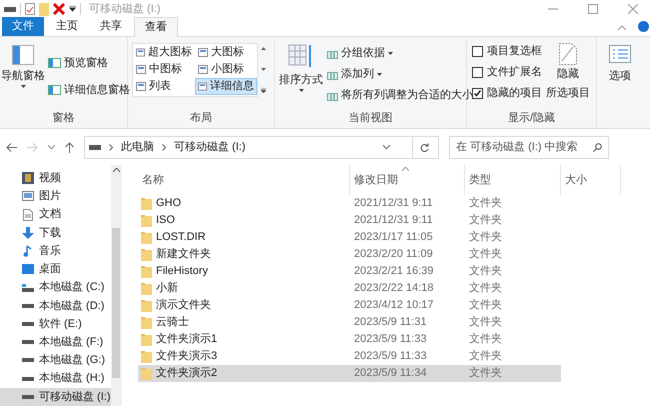 The width and height of the screenshot is (650, 406). What do you see at coordinates (54, 63) in the screenshot?
I see `pane-icon` at bounding box center [54, 63].